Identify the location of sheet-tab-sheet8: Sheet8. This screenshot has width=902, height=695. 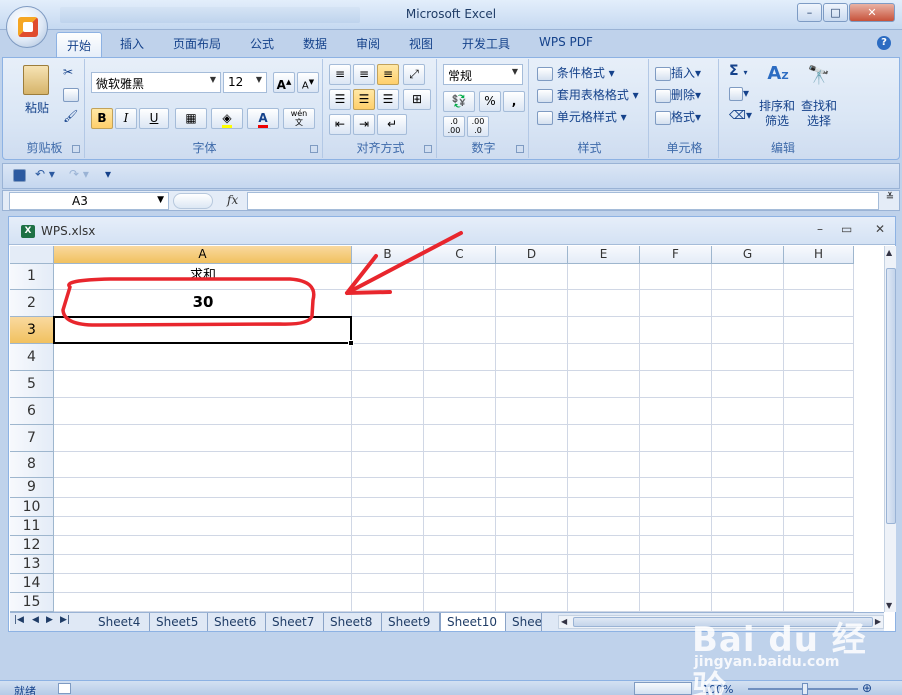
(353, 622).